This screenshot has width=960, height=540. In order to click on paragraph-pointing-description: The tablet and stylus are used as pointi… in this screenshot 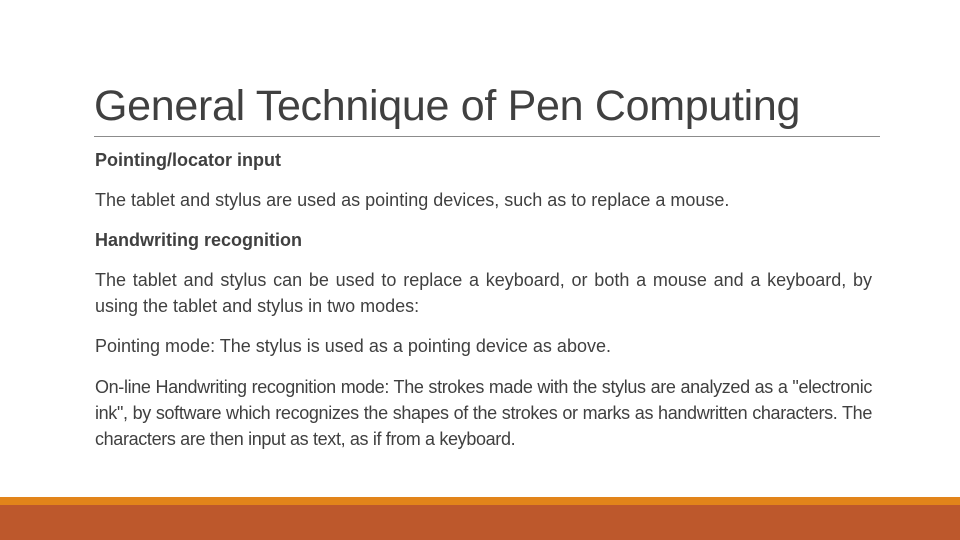, I will do `click(412, 200)`.